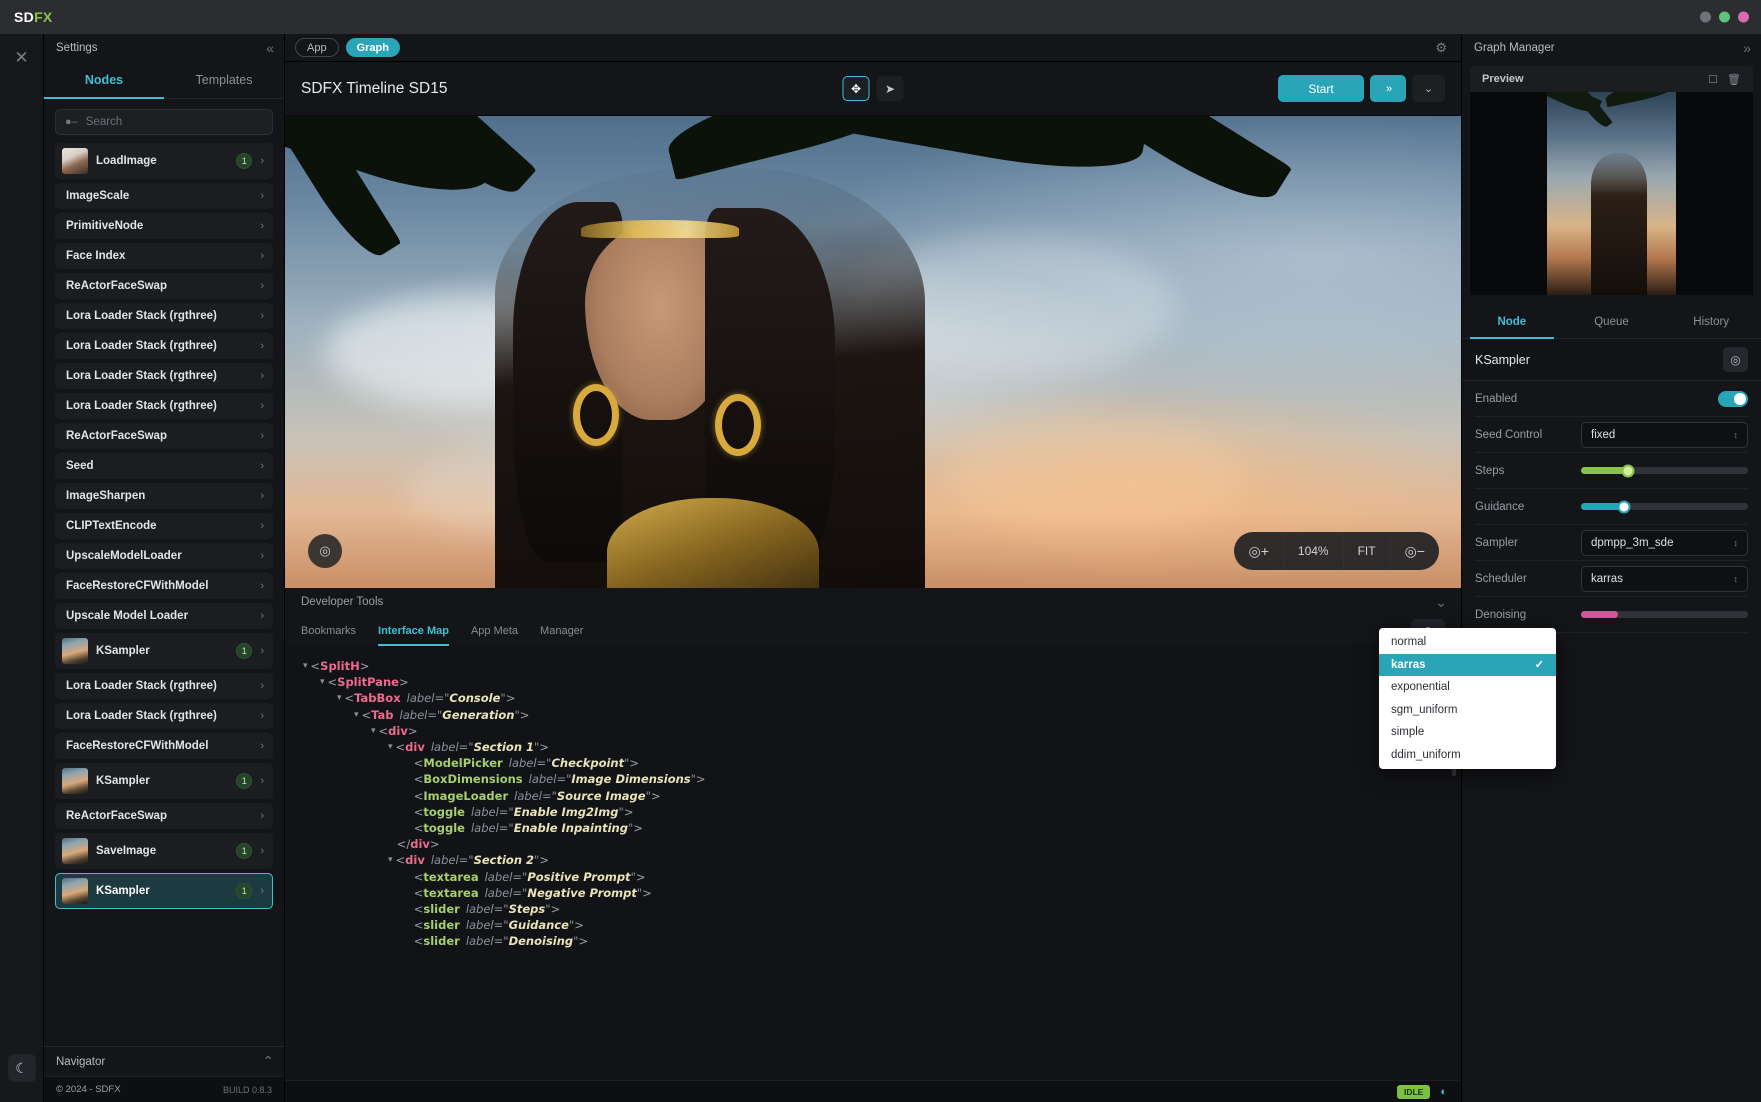 Image resolution: width=1761 pixels, height=1102 pixels. Describe the element at coordinates (1711, 321) in the screenshot. I see `graph-manager-tab: History` at that location.